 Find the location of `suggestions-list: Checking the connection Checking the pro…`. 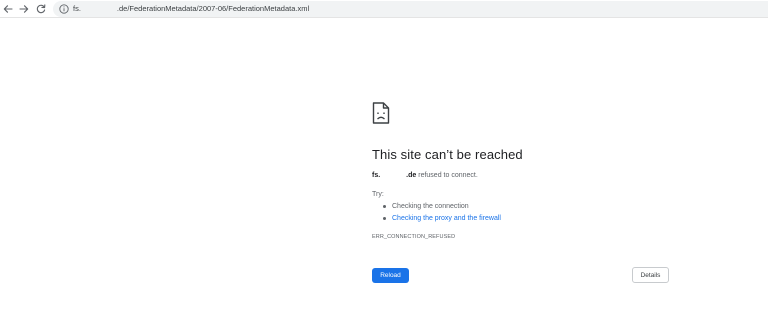

suggestions-list: Checking the connection Checking the pro… is located at coordinates (442, 213).